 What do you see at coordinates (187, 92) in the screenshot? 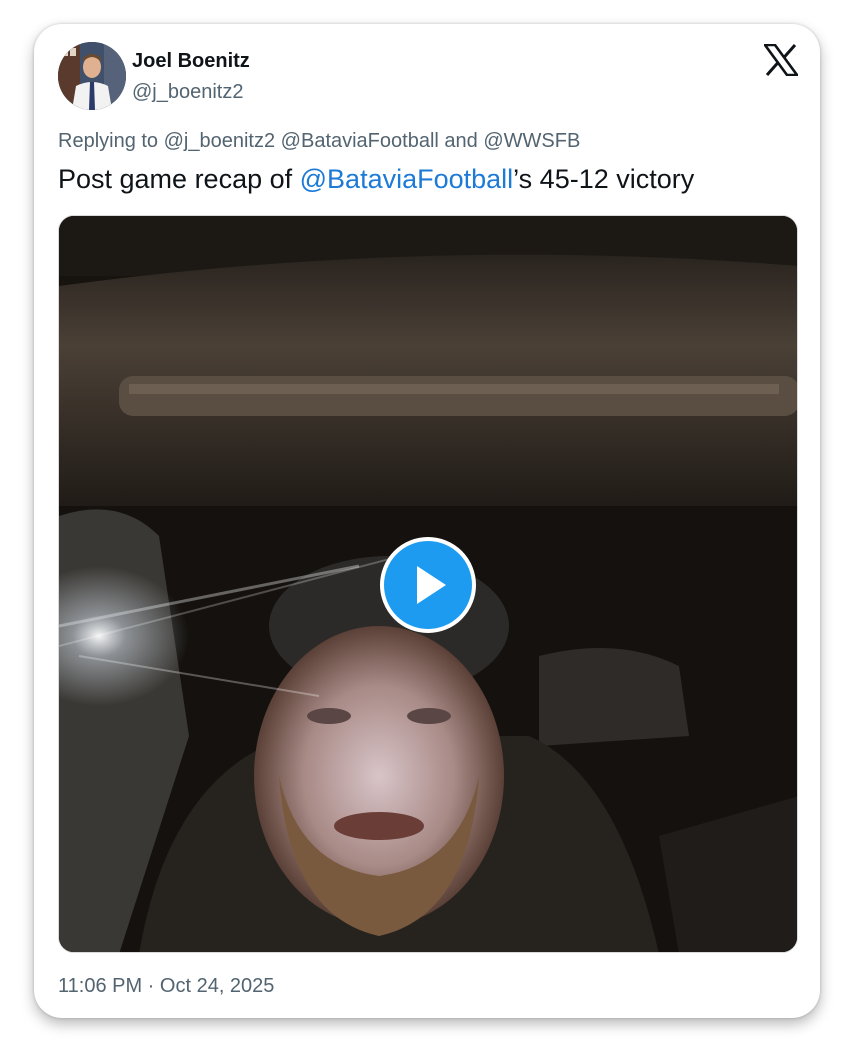
I see `user-handle: @j_boenitz2` at bounding box center [187, 92].